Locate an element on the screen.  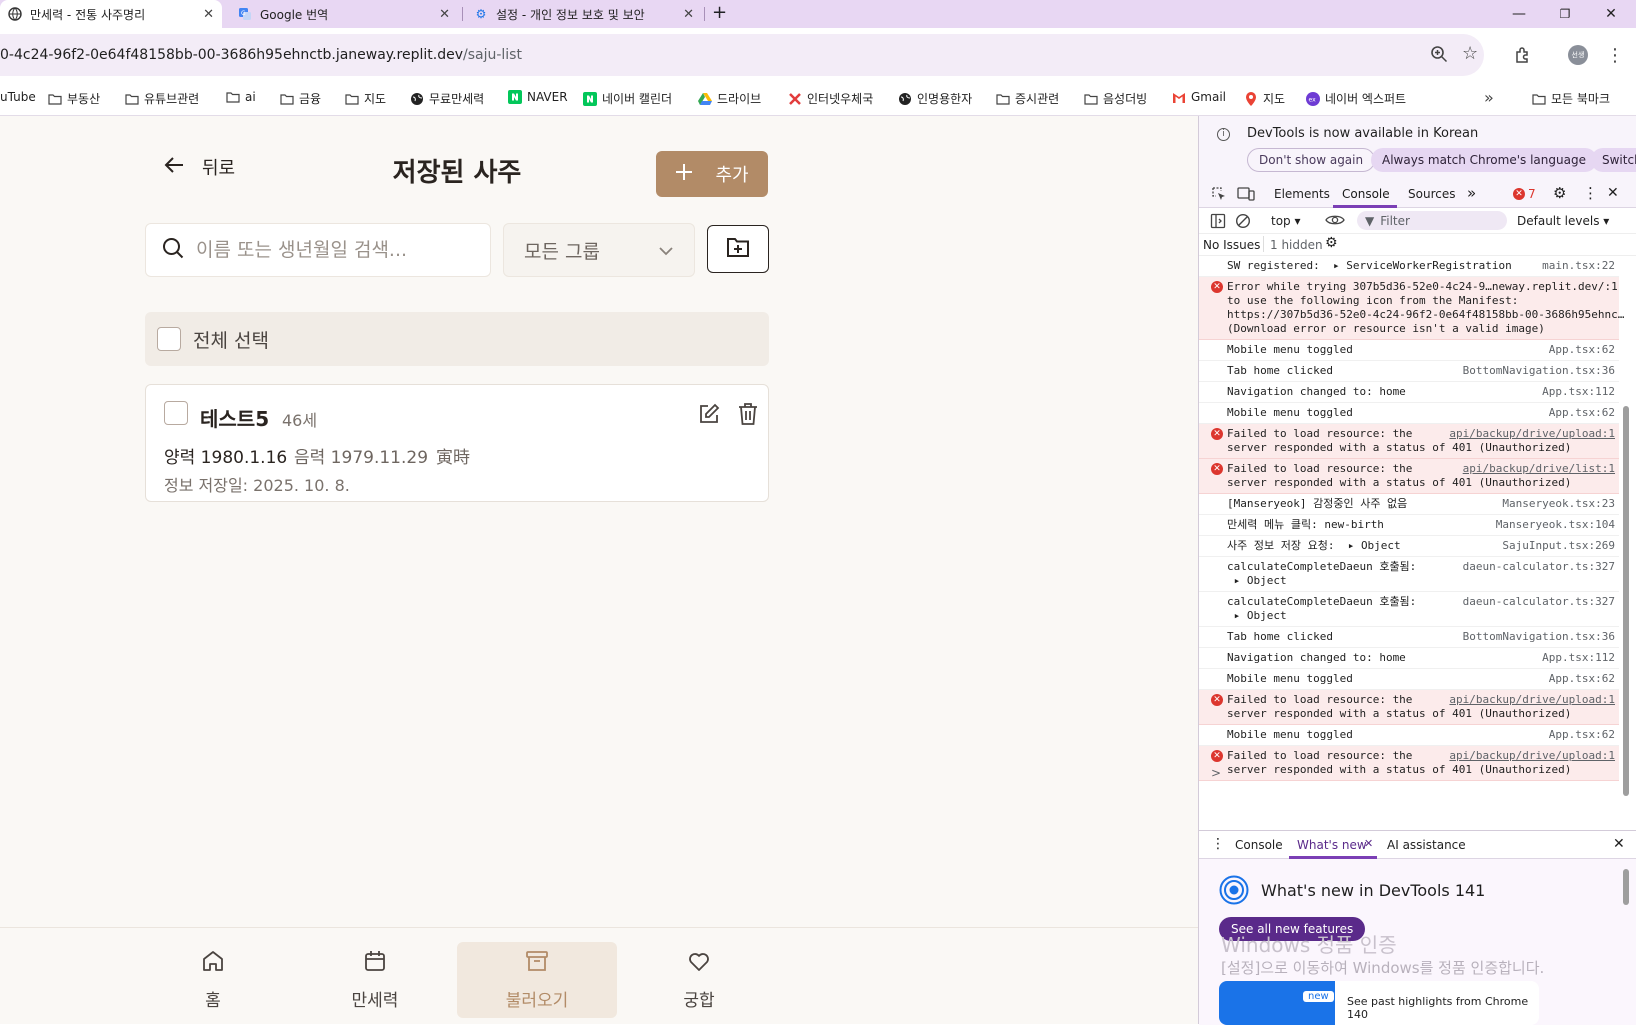
bookmark-item: 유튜브관련 is located at coordinates (162, 98).